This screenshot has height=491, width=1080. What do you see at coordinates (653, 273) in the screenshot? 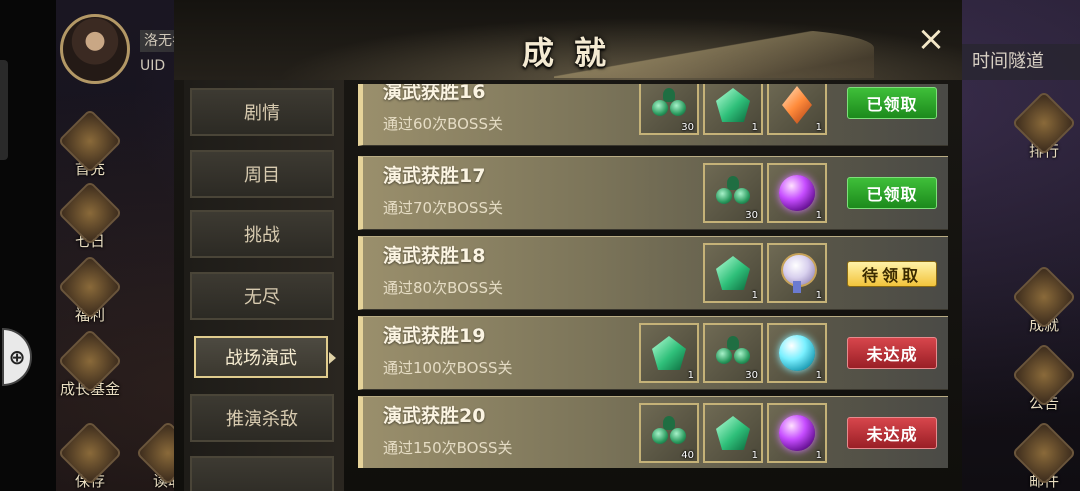
I see `achievement-row: 演武获胜18 通过80次BOSS关 1 1 待领取` at bounding box center [653, 273].